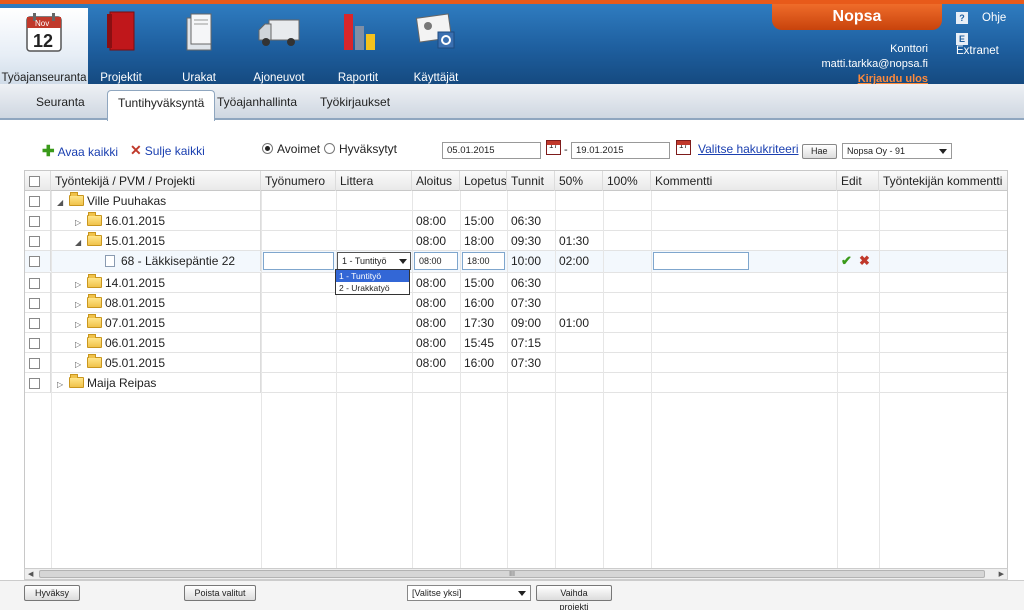  Describe the element at coordinates (372, 288) in the screenshot. I see `littera-option: 2 - Urakkatyö` at that location.